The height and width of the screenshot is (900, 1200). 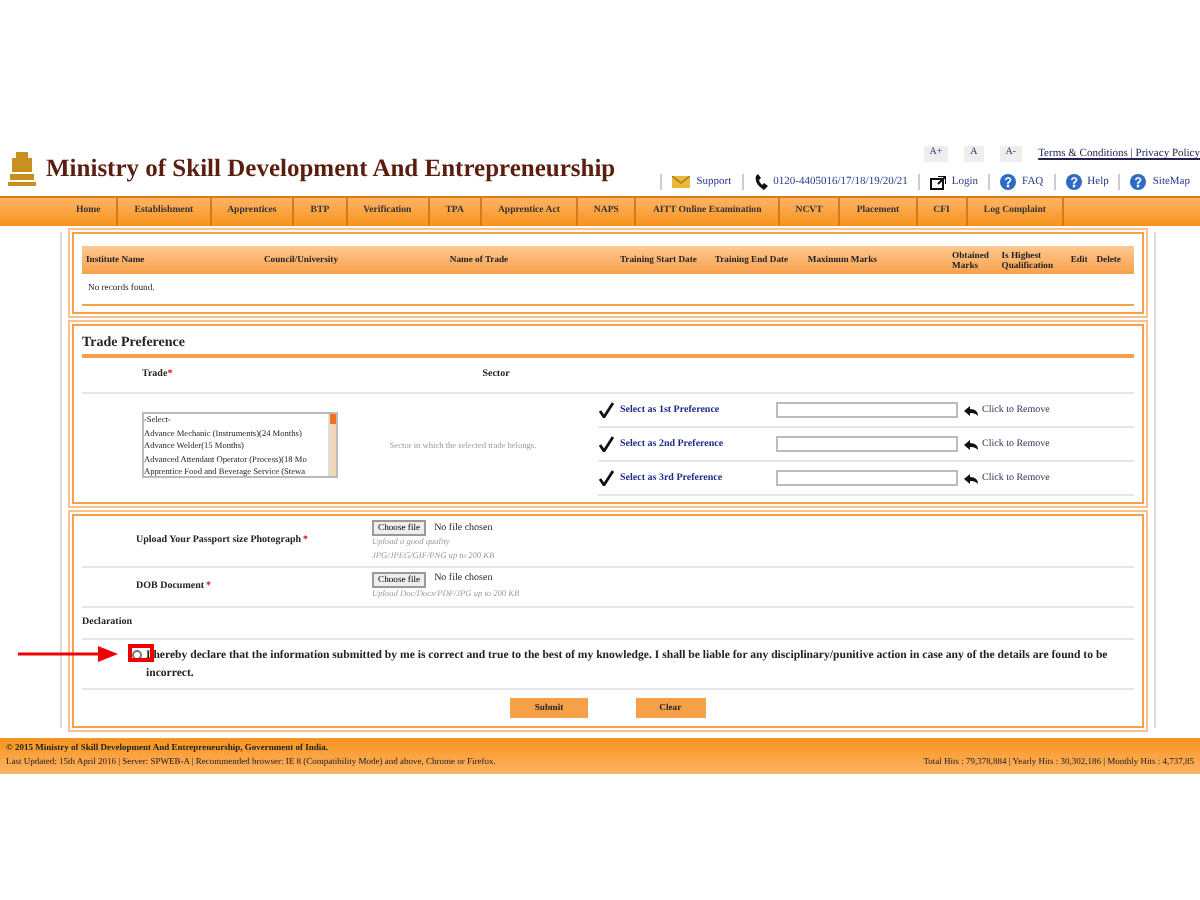 I want to click on arrow-annotation, so click(x=68, y=654).